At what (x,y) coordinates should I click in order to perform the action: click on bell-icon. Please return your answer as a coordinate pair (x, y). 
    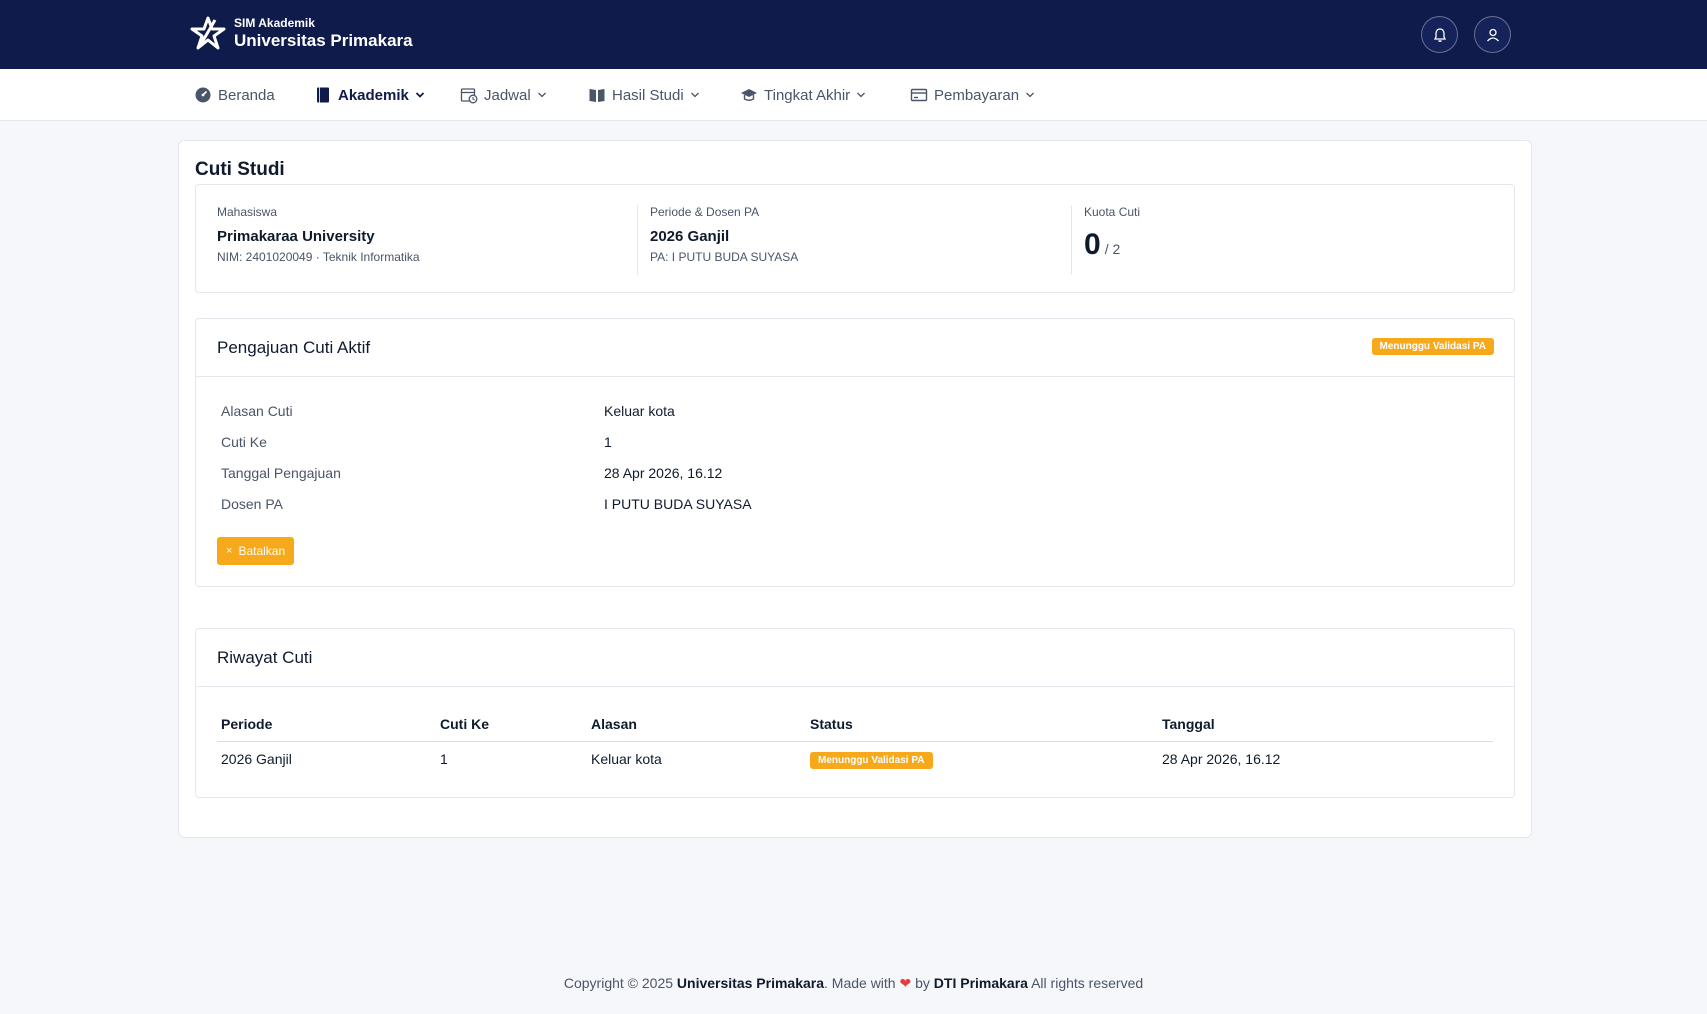
    Looking at the image, I should click on (1439, 34).